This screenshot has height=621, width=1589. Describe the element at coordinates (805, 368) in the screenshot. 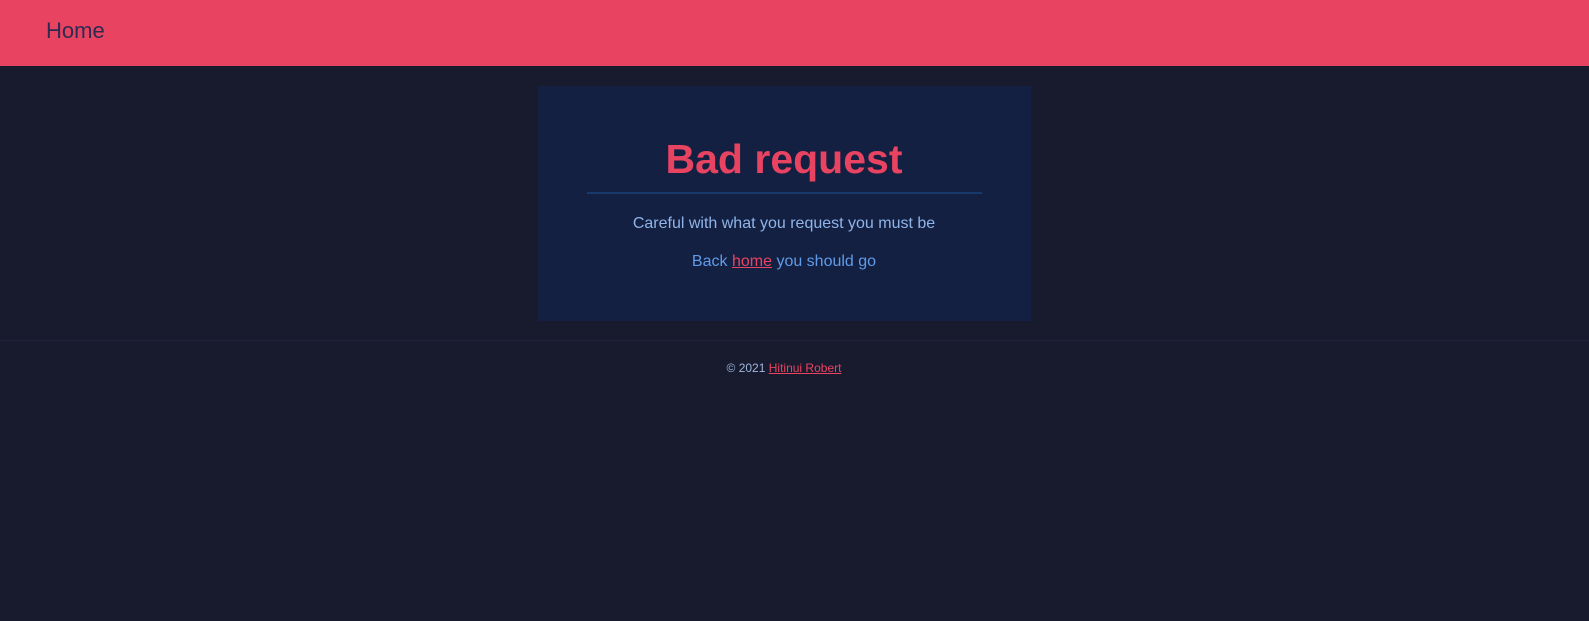

I see `author-link: Hitinui Robert` at that location.